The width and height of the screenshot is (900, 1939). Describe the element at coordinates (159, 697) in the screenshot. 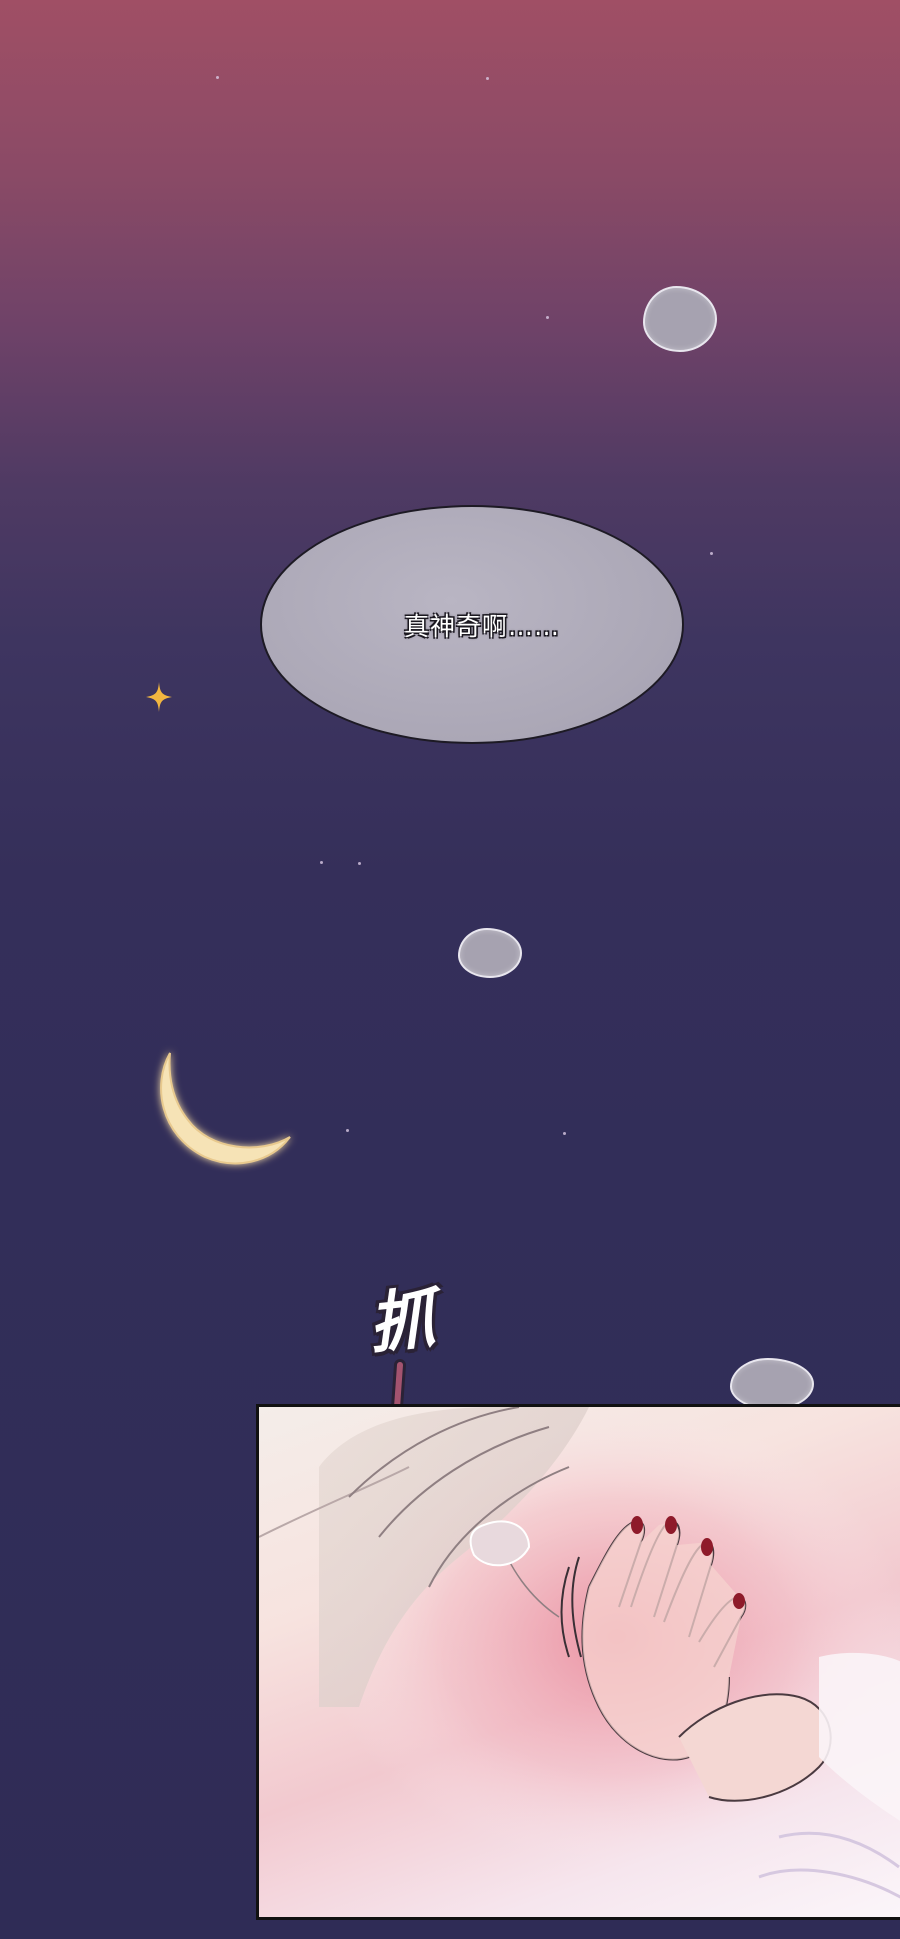

I see `four-point-star-icon` at that location.